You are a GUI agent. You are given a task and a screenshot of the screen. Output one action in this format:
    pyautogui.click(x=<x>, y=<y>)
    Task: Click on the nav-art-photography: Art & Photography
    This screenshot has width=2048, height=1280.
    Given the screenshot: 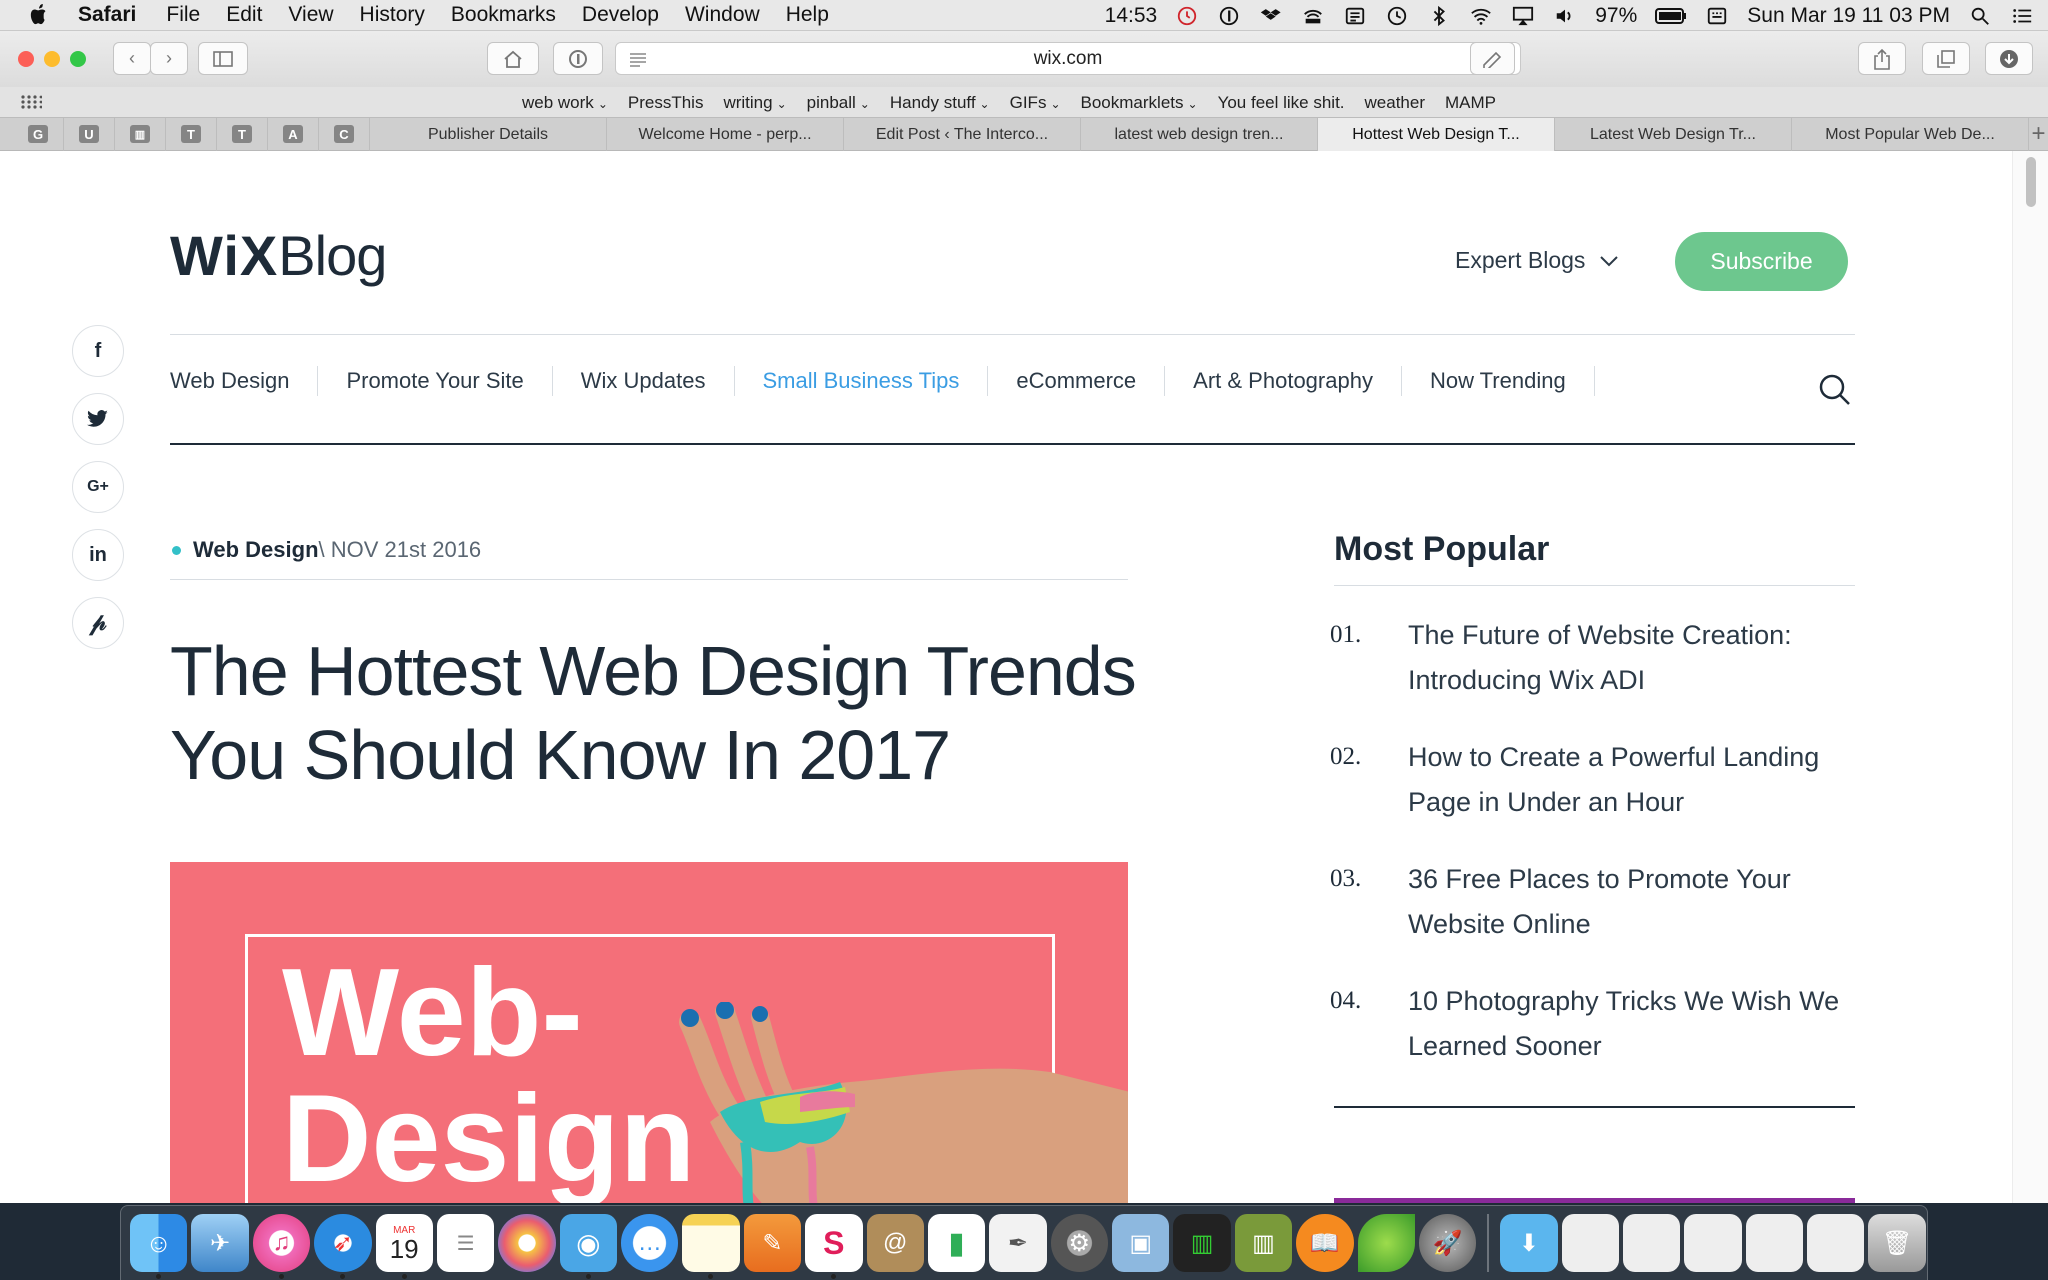 What is the action you would take?
    pyautogui.click(x=1283, y=381)
    